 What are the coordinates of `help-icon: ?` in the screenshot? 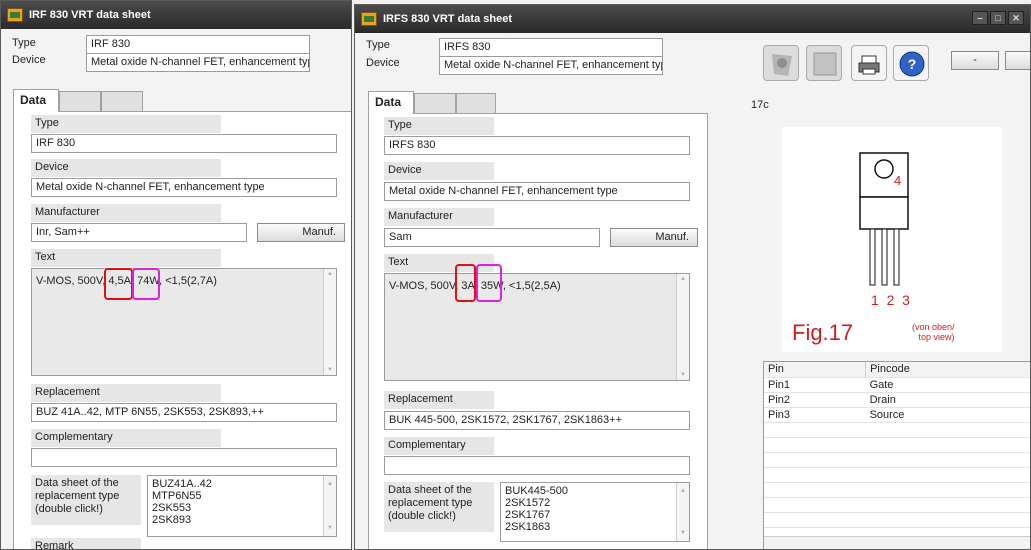 It's located at (911, 63).